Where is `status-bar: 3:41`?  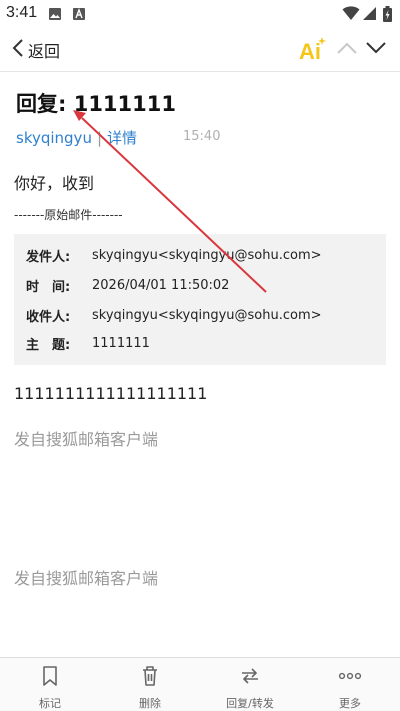
status-bar: 3:41 is located at coordinates (200, 14).